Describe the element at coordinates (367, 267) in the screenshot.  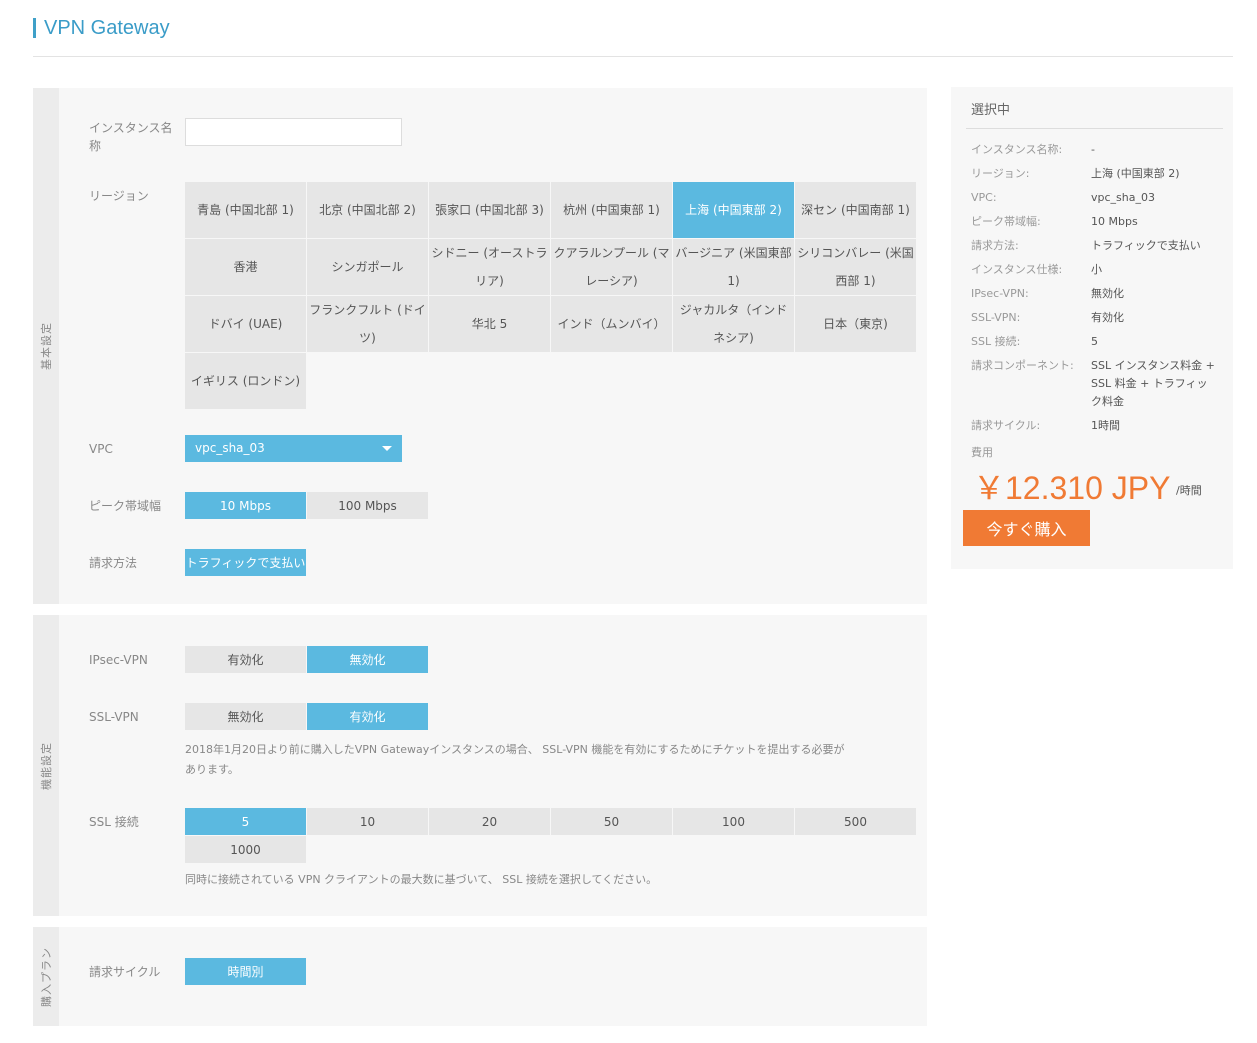
I see `region-option: シンガポール` at that location.